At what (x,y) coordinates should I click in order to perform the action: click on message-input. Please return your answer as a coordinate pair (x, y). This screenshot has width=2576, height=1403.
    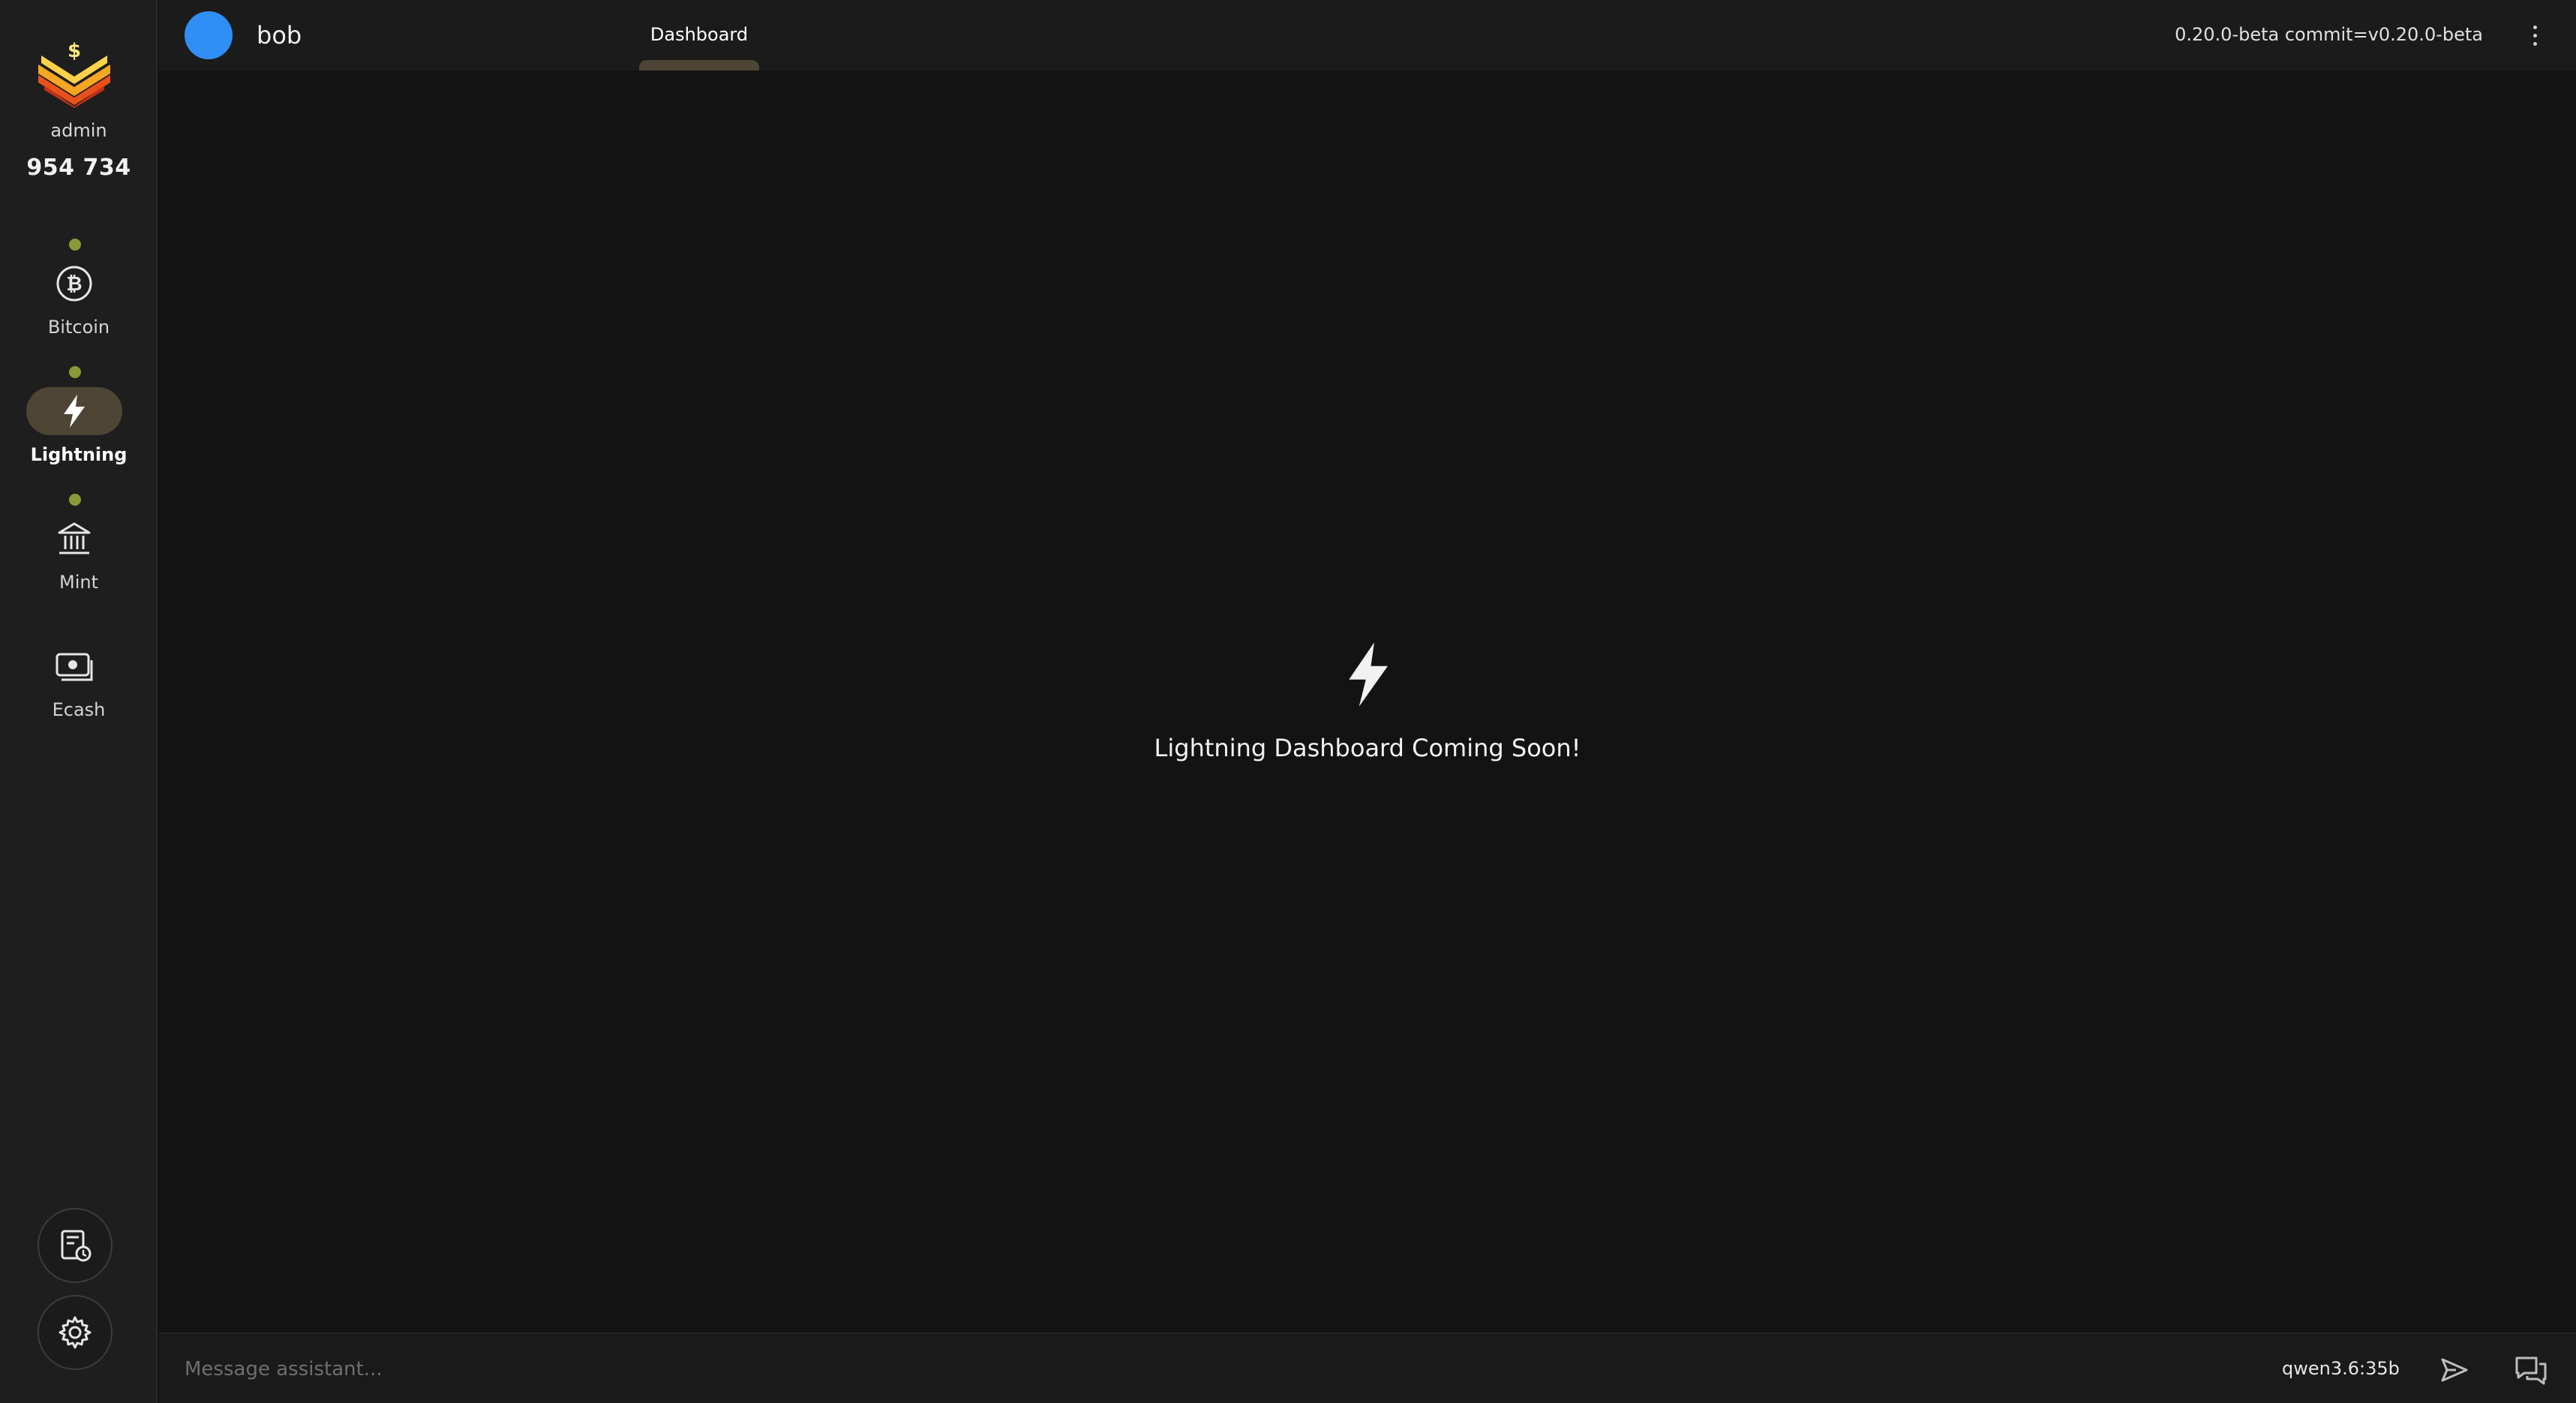
    Looking at the image, I should click on (1197, 1369).